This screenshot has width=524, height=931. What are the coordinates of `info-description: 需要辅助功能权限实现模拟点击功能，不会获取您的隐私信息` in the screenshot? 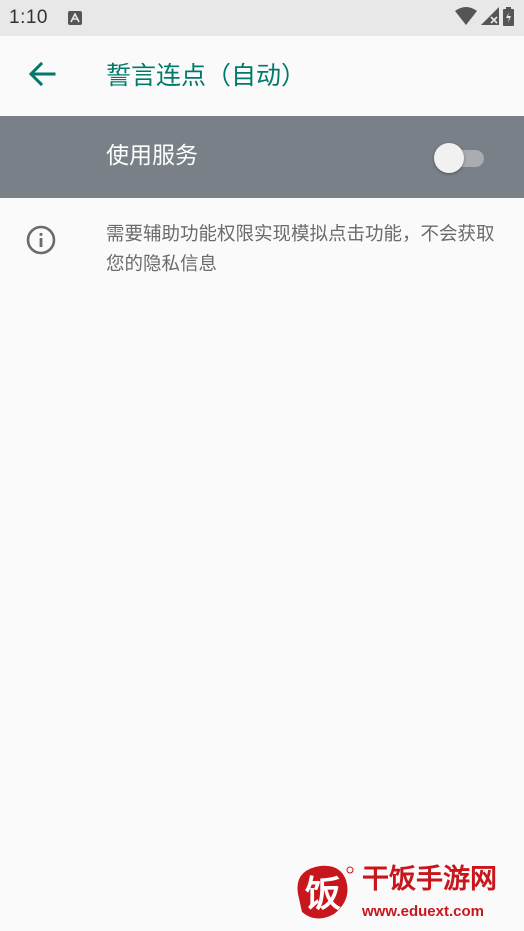 It's located at (300, 249).